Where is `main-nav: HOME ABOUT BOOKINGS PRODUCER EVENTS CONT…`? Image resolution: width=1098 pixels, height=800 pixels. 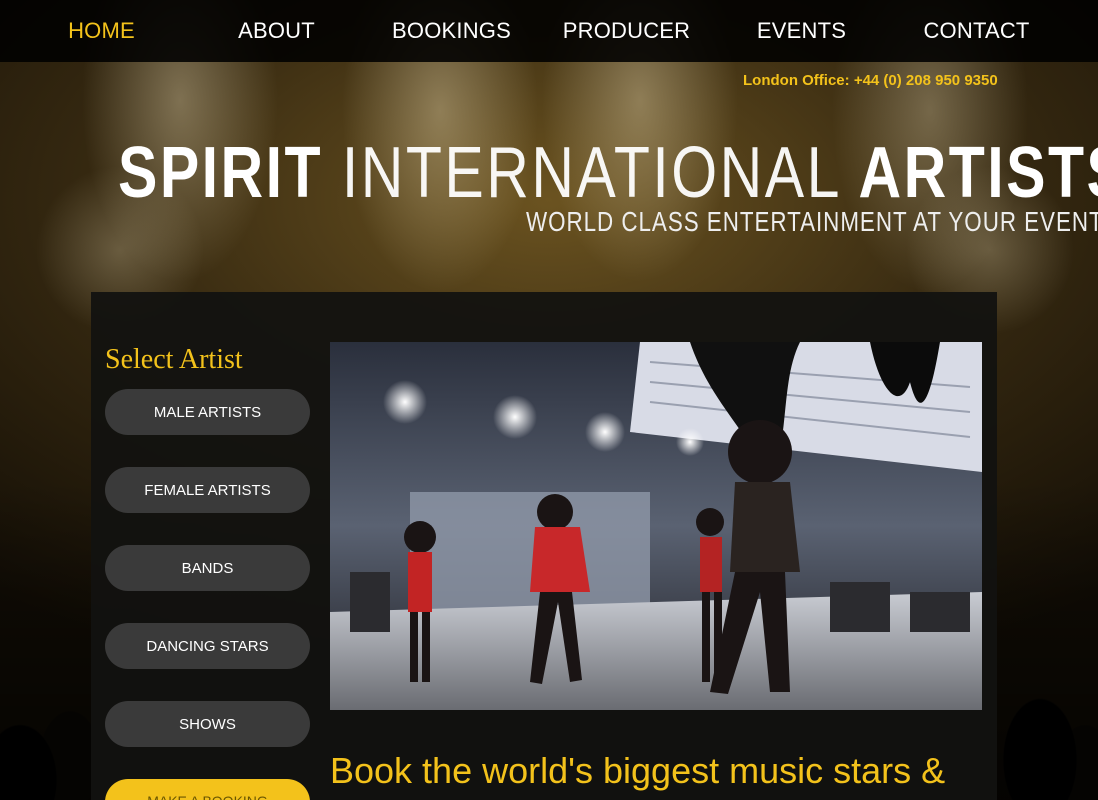
main-nav: HOME ABOUT BOOKINGS PRODUCER EVENTS CONT… is located at coordinates (549, 31).